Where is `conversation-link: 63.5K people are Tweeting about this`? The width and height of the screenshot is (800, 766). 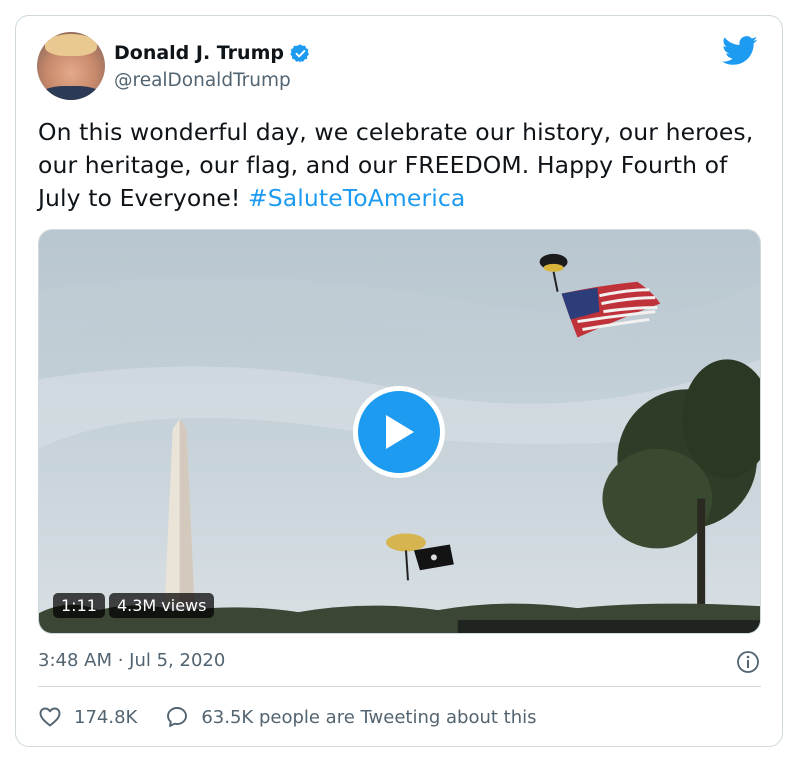
conversation-link: 63.5K people are Tweeting about this is located at coordinates (351, 717).